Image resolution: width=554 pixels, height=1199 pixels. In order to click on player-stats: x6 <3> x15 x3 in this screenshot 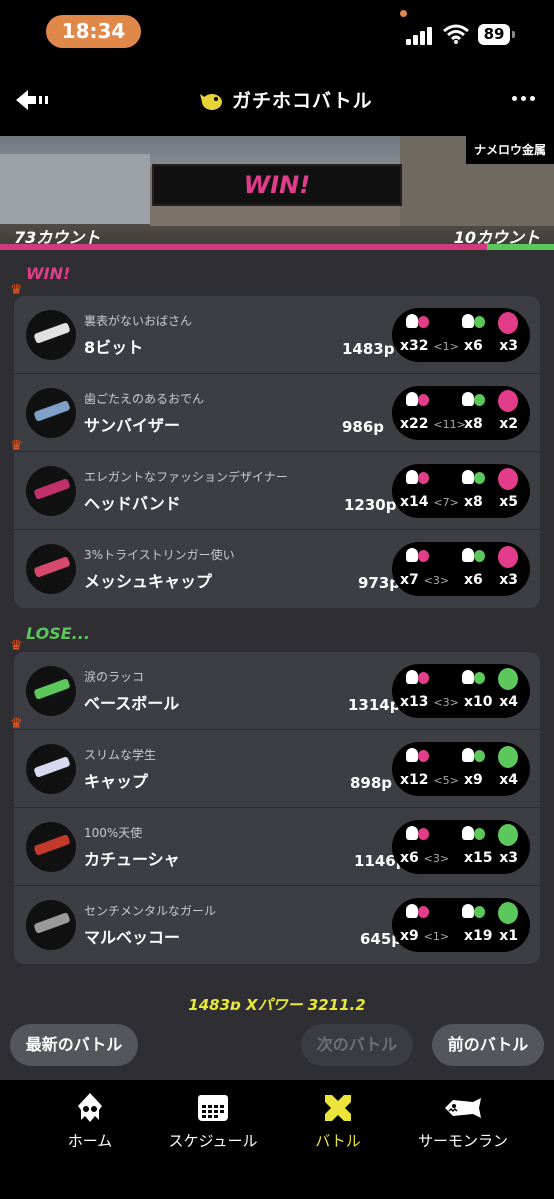, I will do `click(461, 847)`.